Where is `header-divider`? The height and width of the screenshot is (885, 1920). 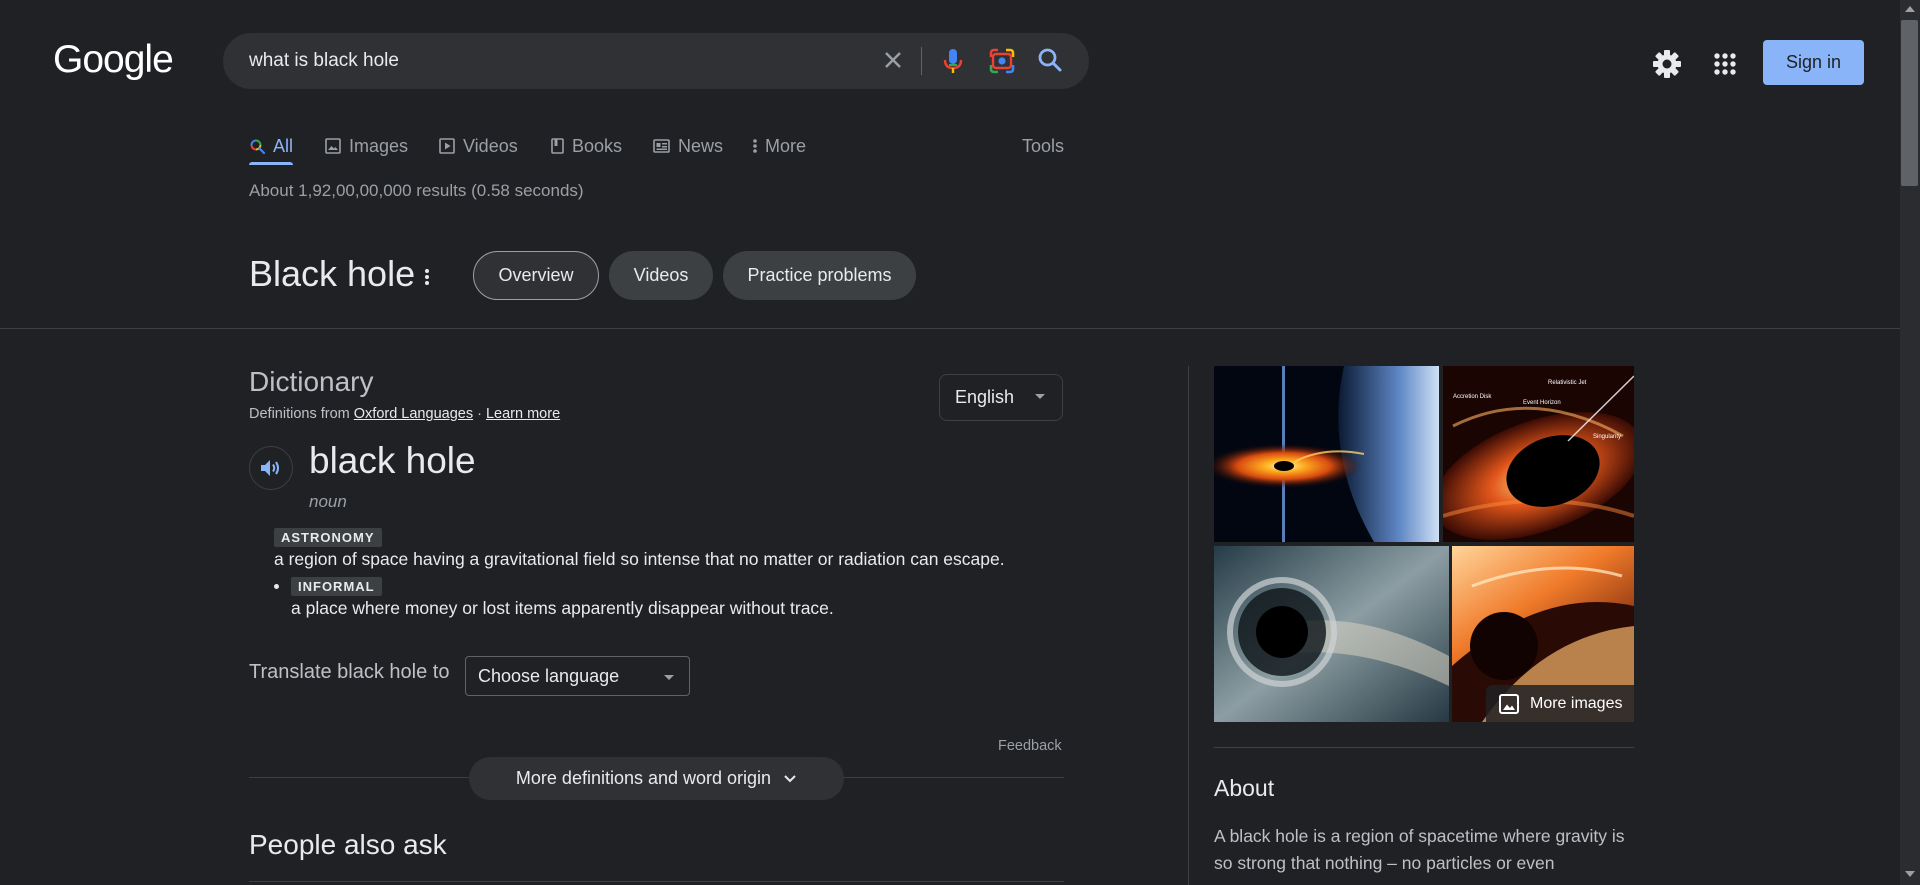 header-divider is located at coordinates (950, 328).